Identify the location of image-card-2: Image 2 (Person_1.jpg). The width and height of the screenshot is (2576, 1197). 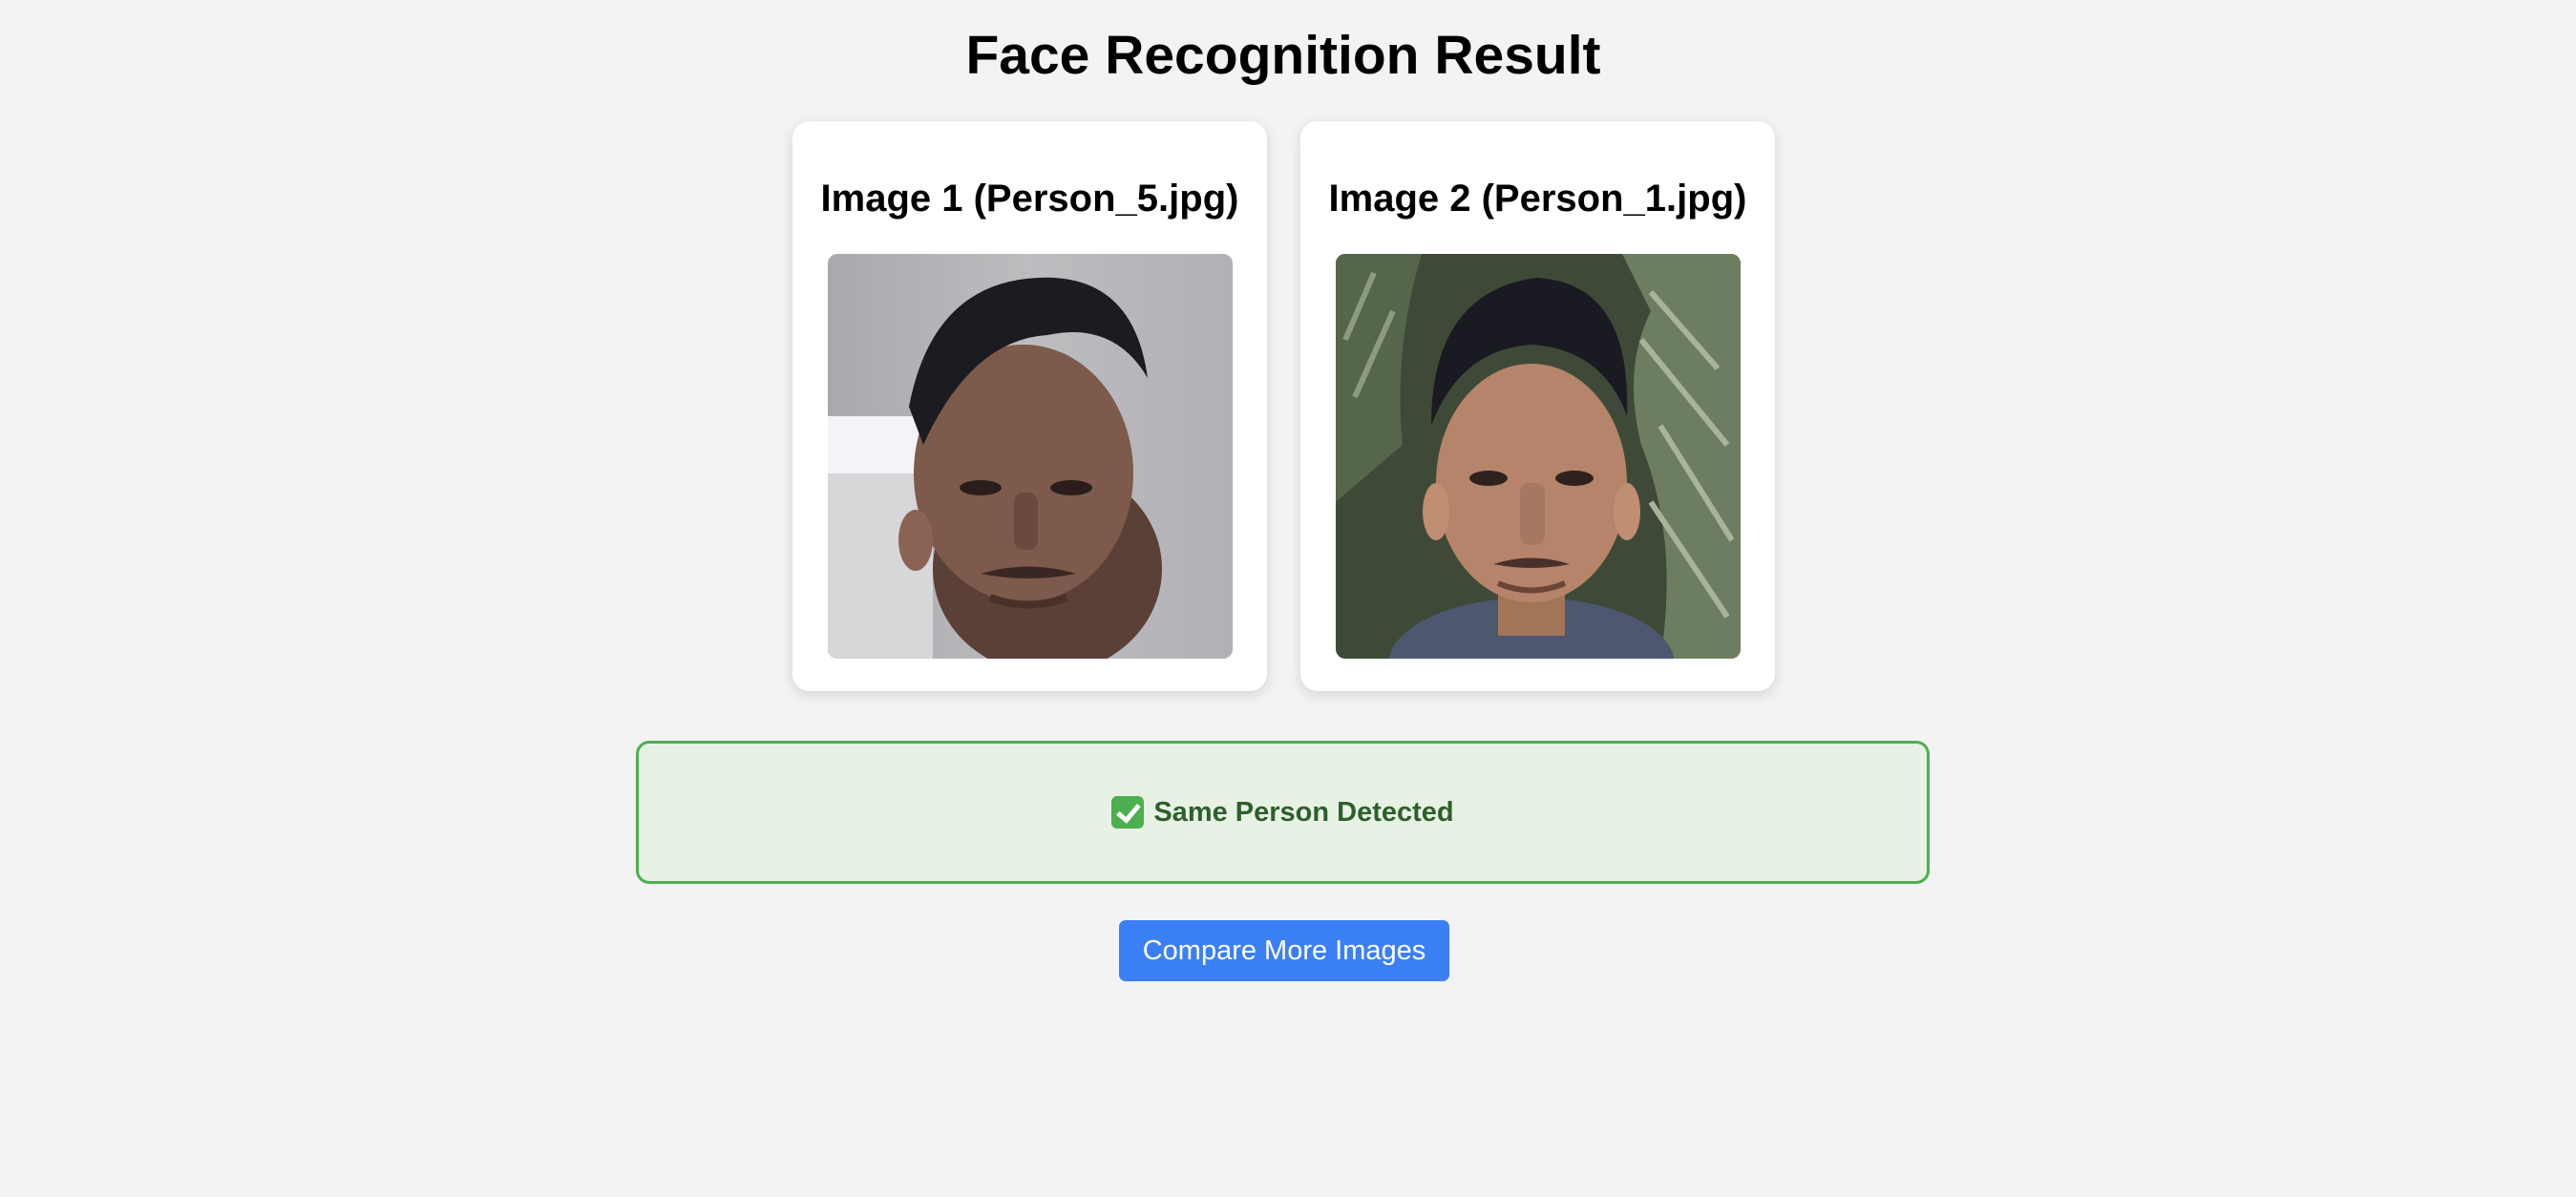
(1537, 406).